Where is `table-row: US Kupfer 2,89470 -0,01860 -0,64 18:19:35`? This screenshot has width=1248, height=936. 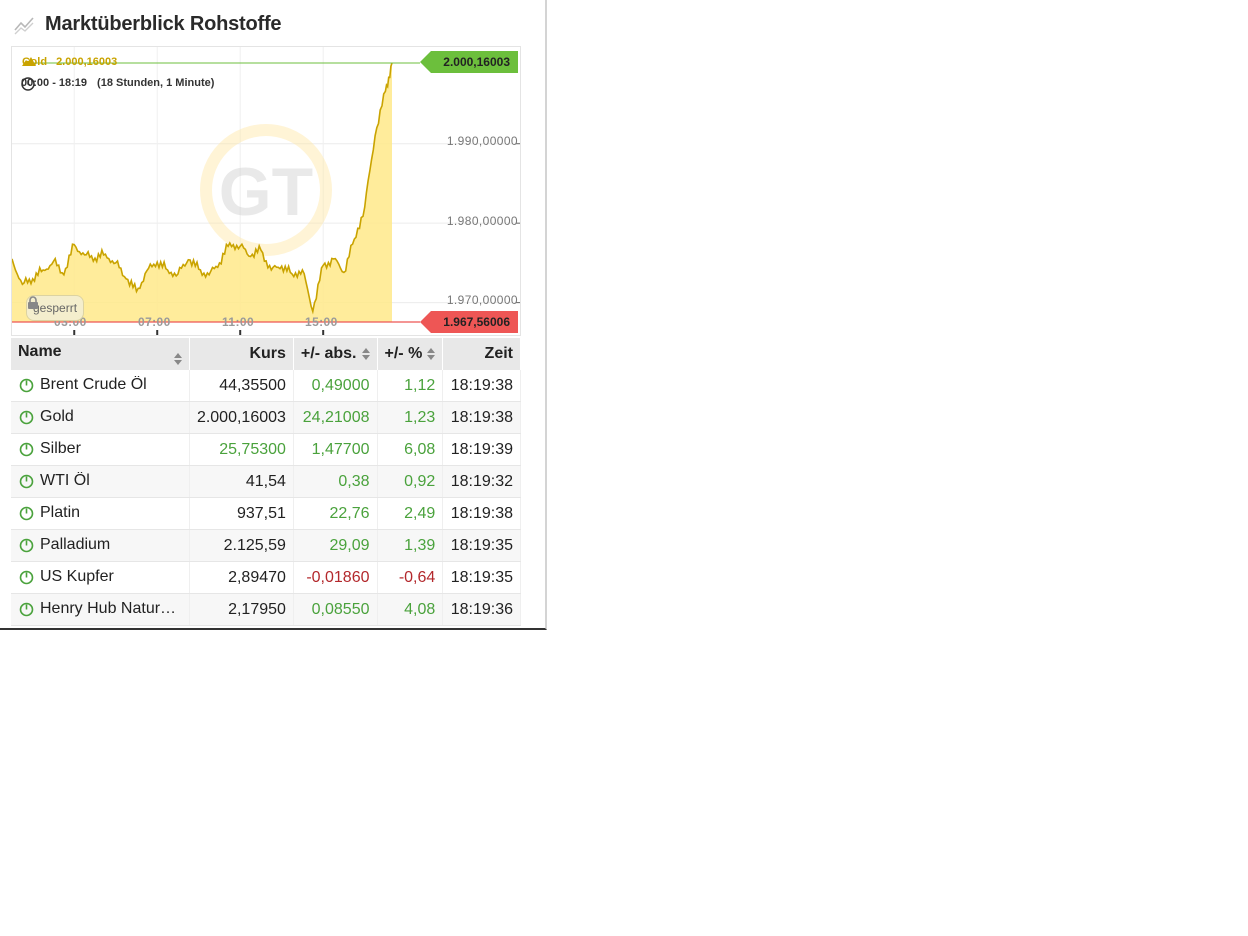 table-row: US Kupfer 2,89470 -0,01860 -0,64 18:19:35 is located at coordinates (266, 577).